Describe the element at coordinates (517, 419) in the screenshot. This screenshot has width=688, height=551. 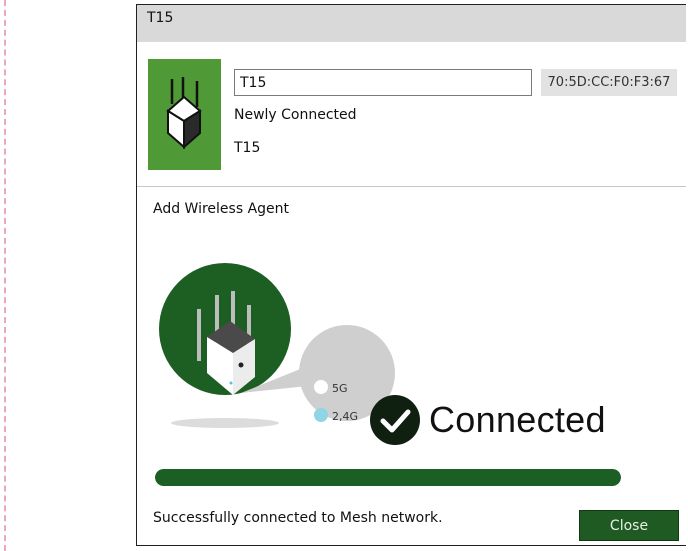
I see `connected-label: Connected` at that location.